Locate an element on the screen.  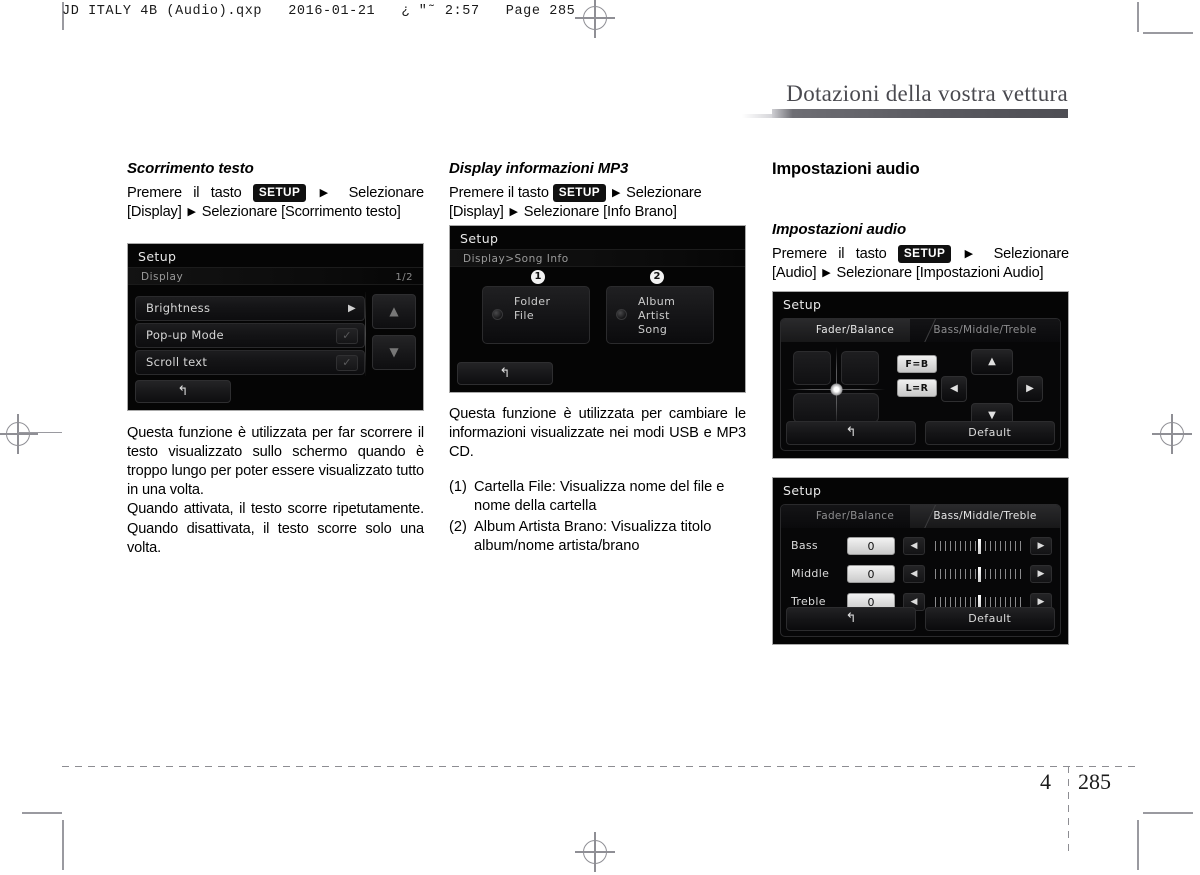
crop-mark-top-right-v is located at coordinates (1138, 17).